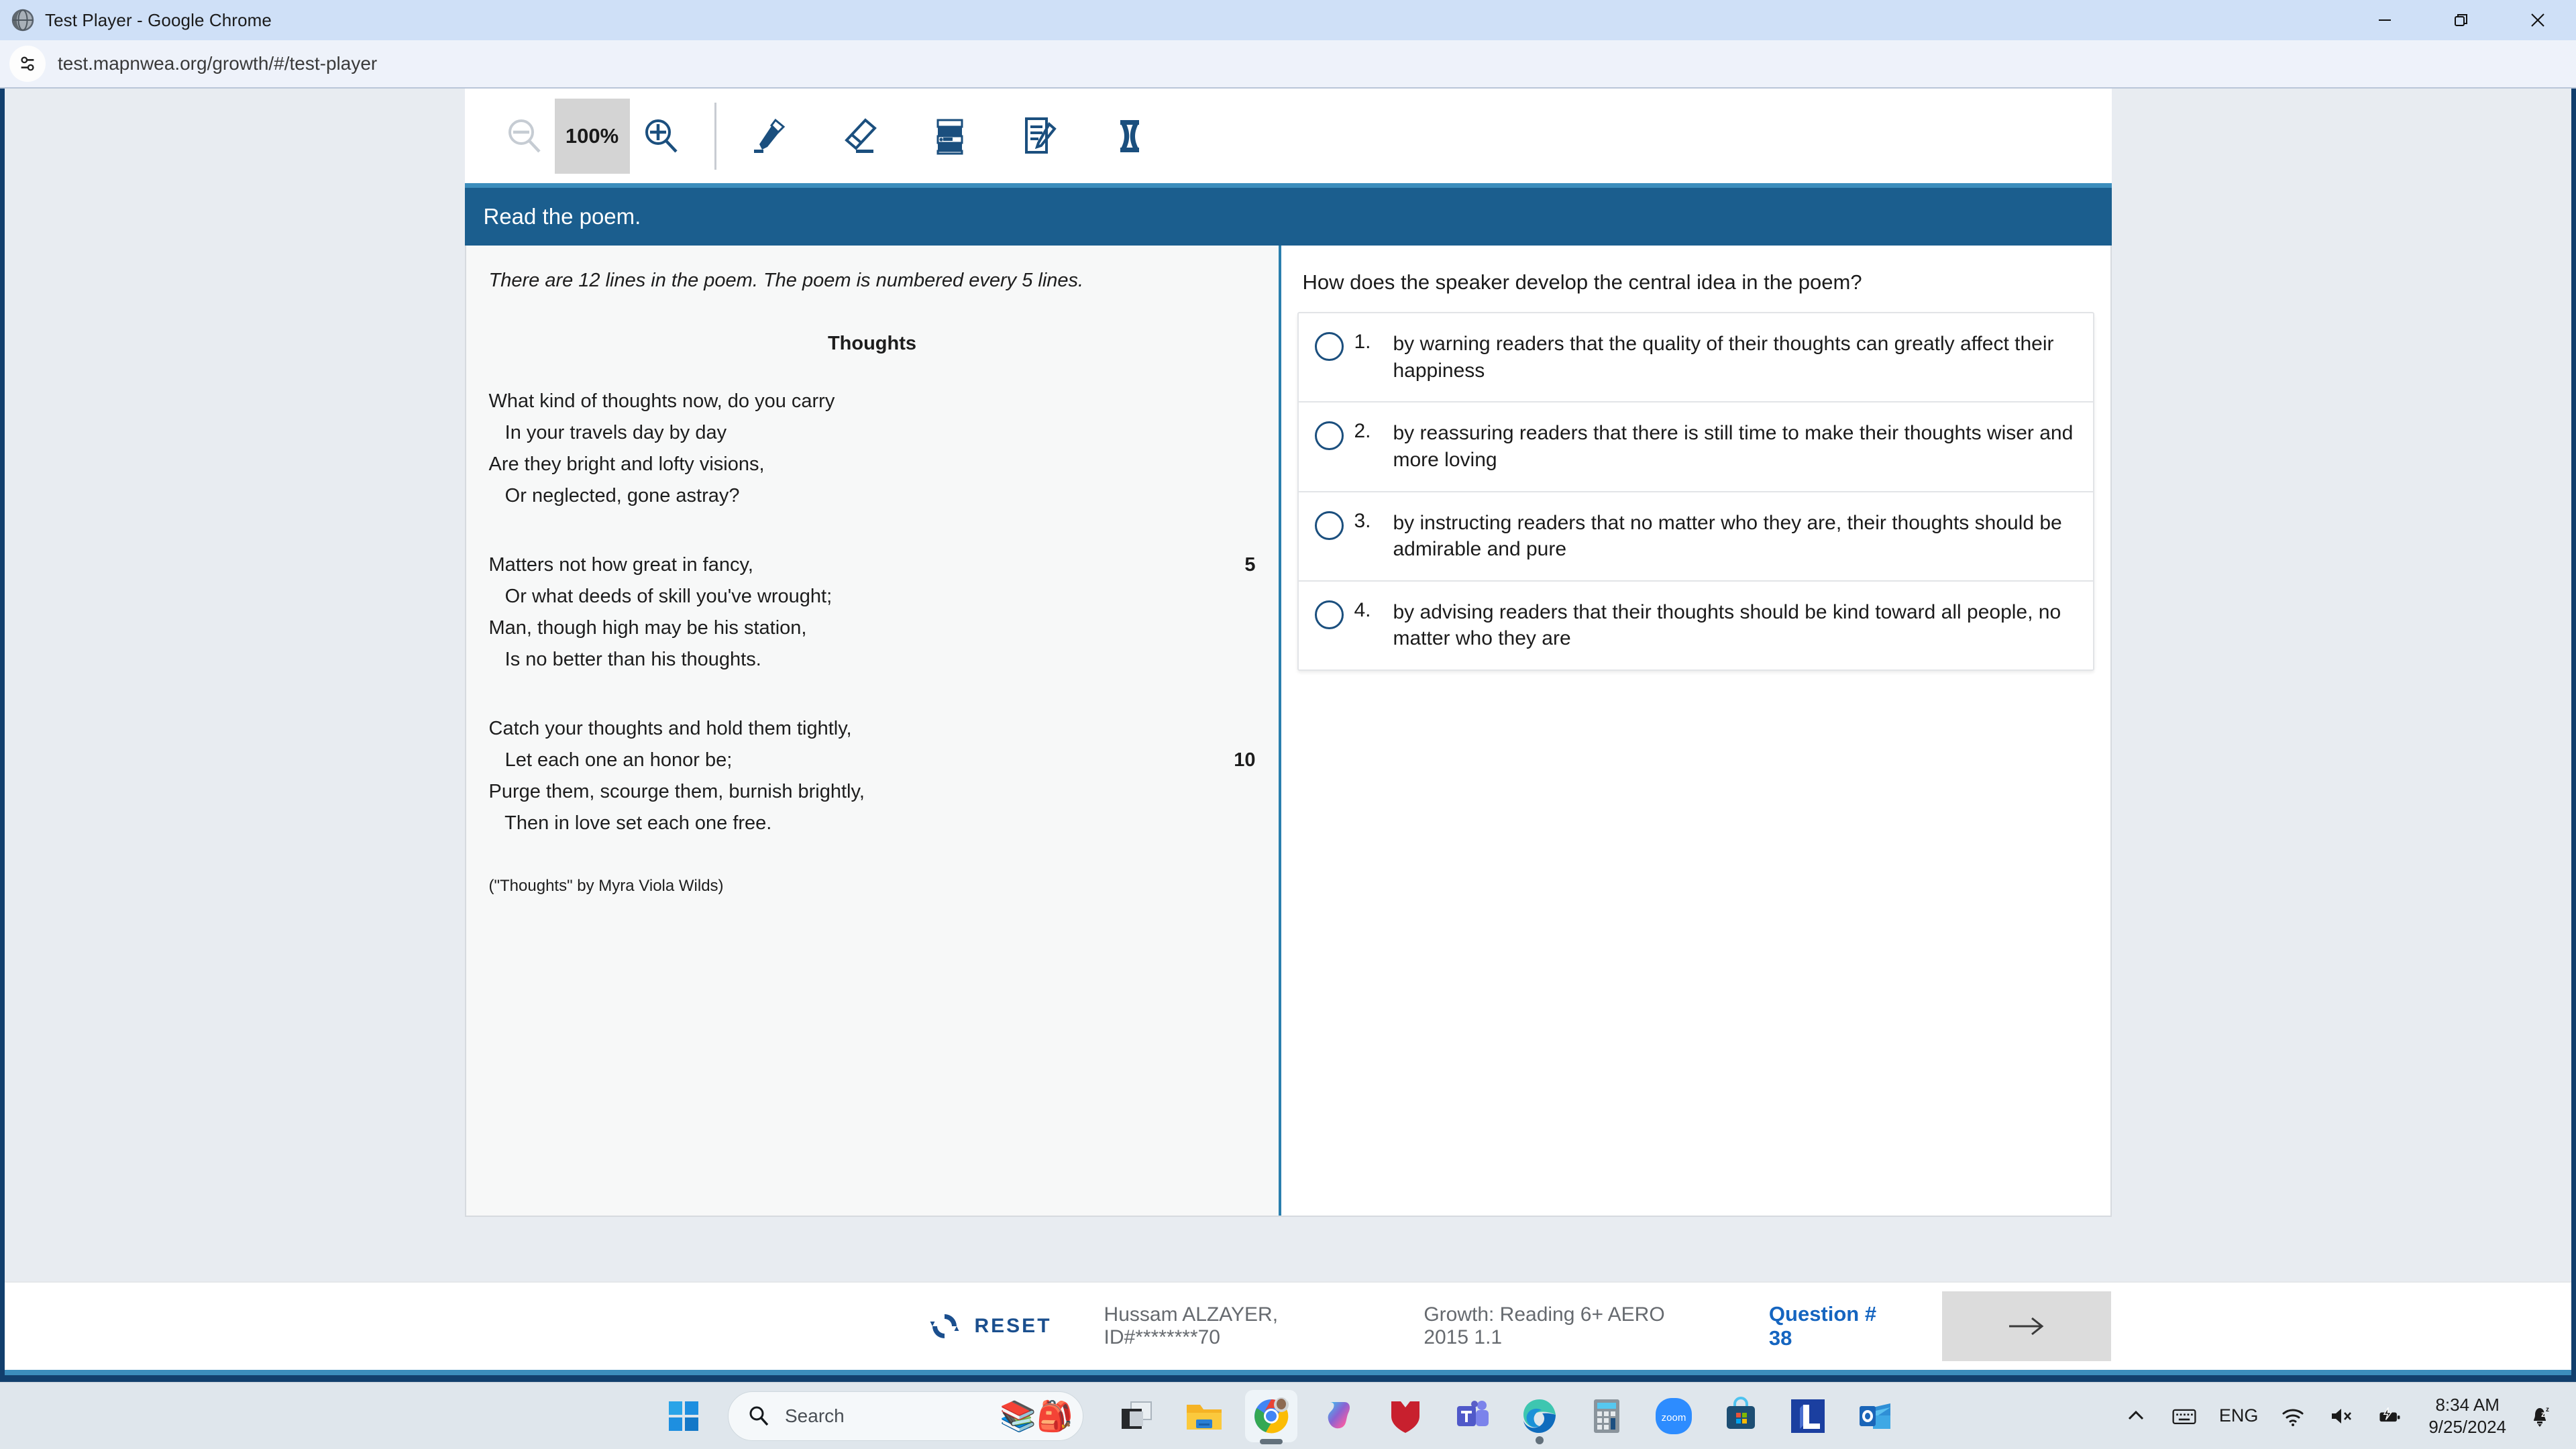 The height and width of the screenshot is (1449, 2576). What do you see at coordinates (872, 499) in the screenshot?
I see `poem-line: Or neglected, gone astray?` at bounding box center [872, 499].